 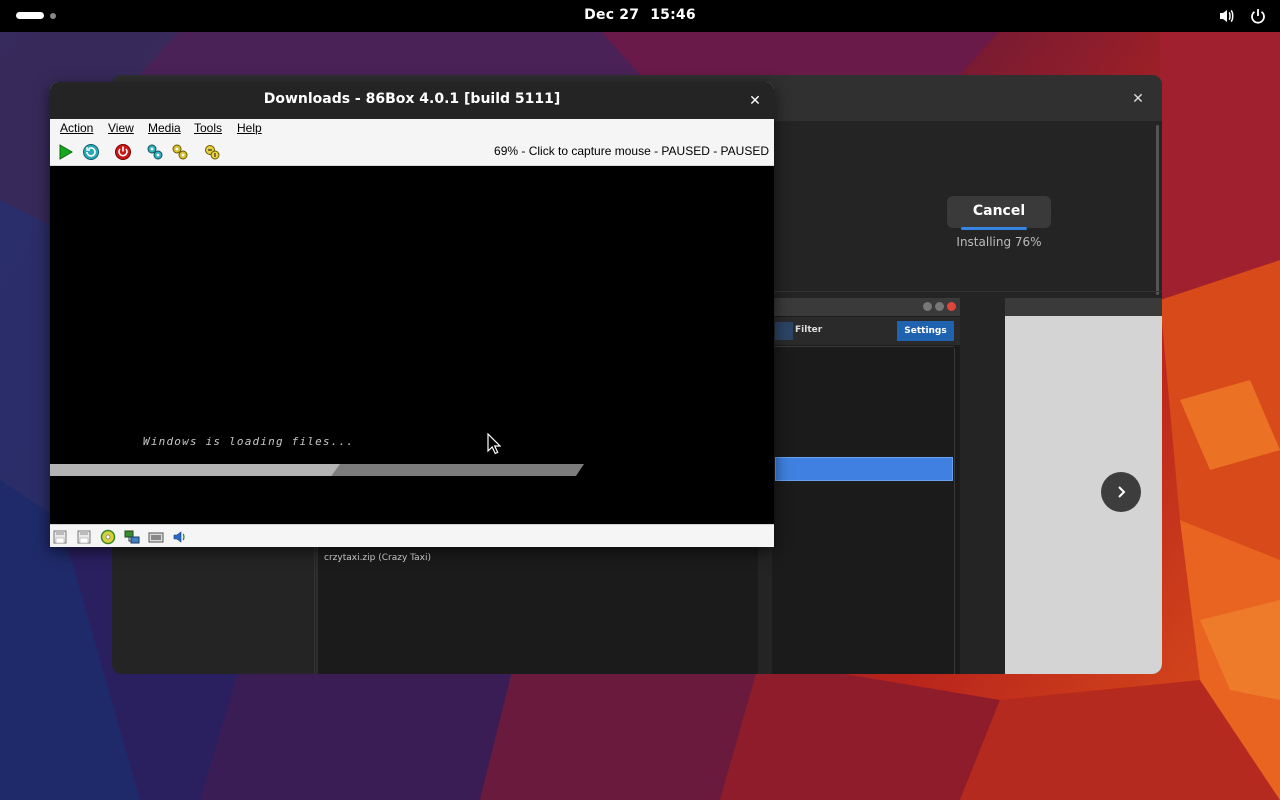 I want to click on window-controls, so click(x=939, y=306).